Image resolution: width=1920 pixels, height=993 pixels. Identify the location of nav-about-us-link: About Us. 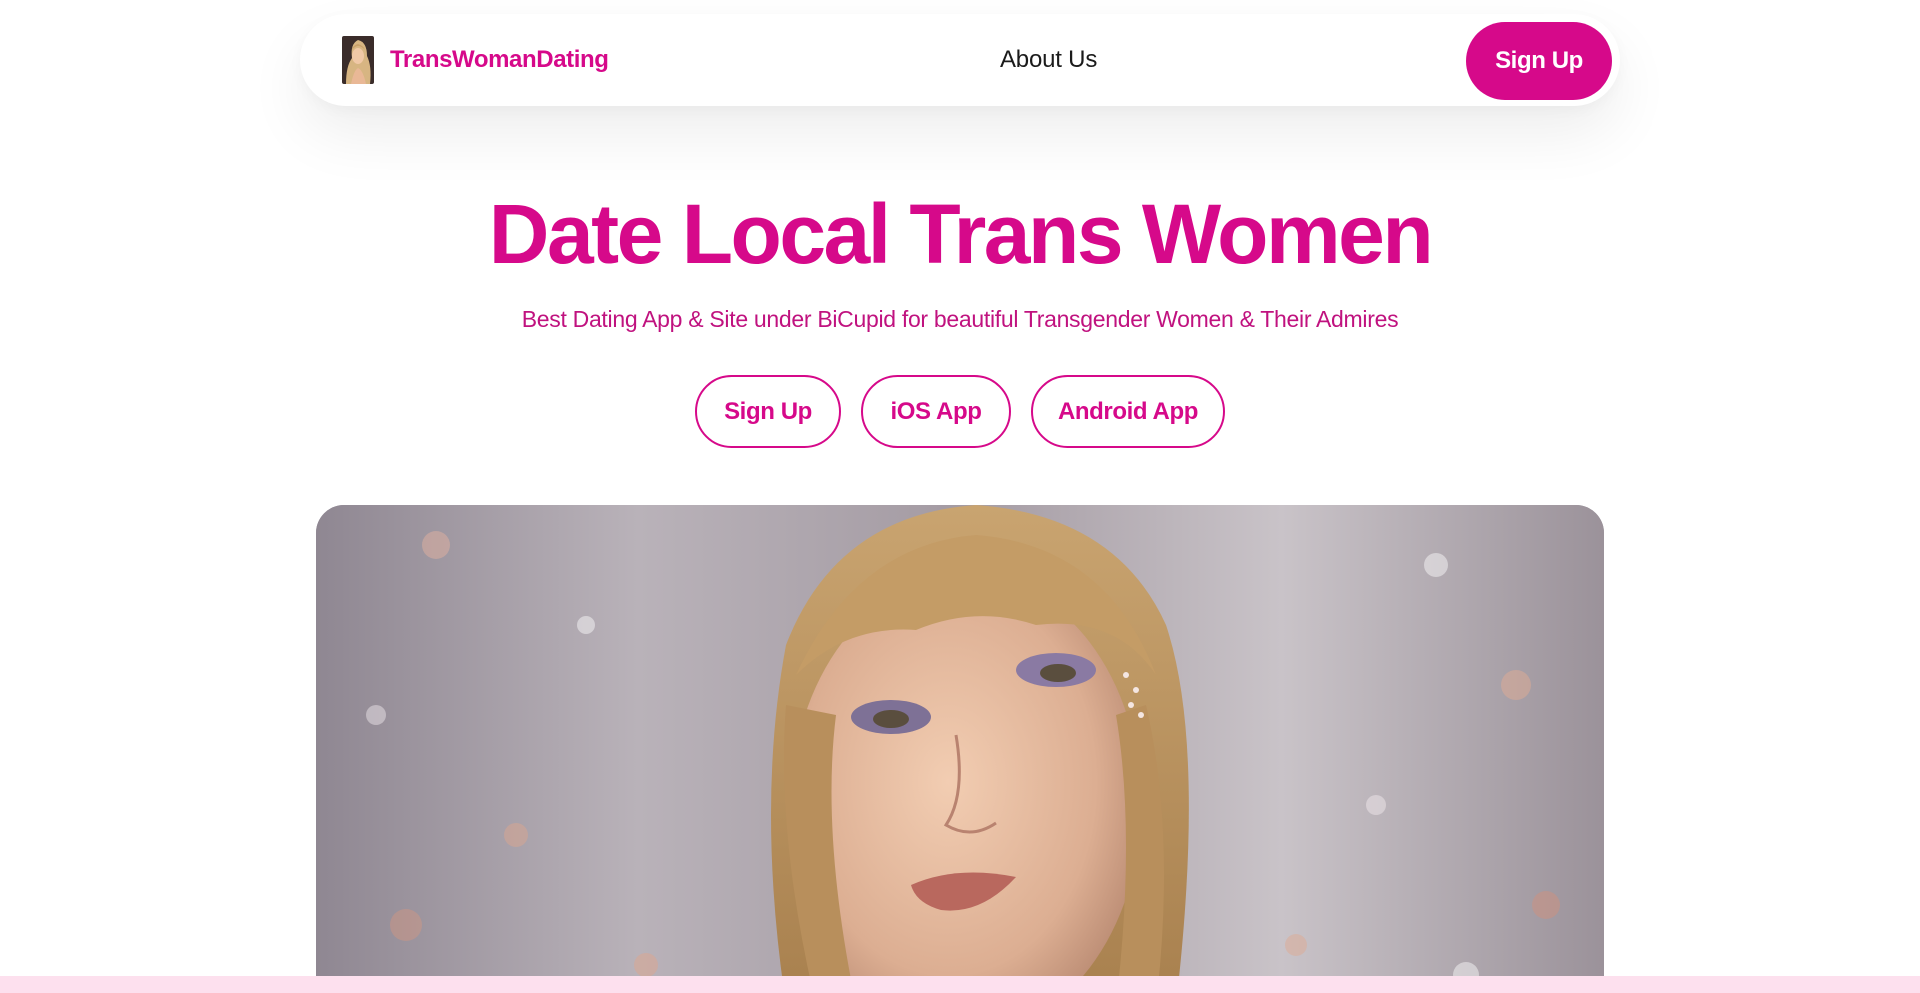
(1048, 60).